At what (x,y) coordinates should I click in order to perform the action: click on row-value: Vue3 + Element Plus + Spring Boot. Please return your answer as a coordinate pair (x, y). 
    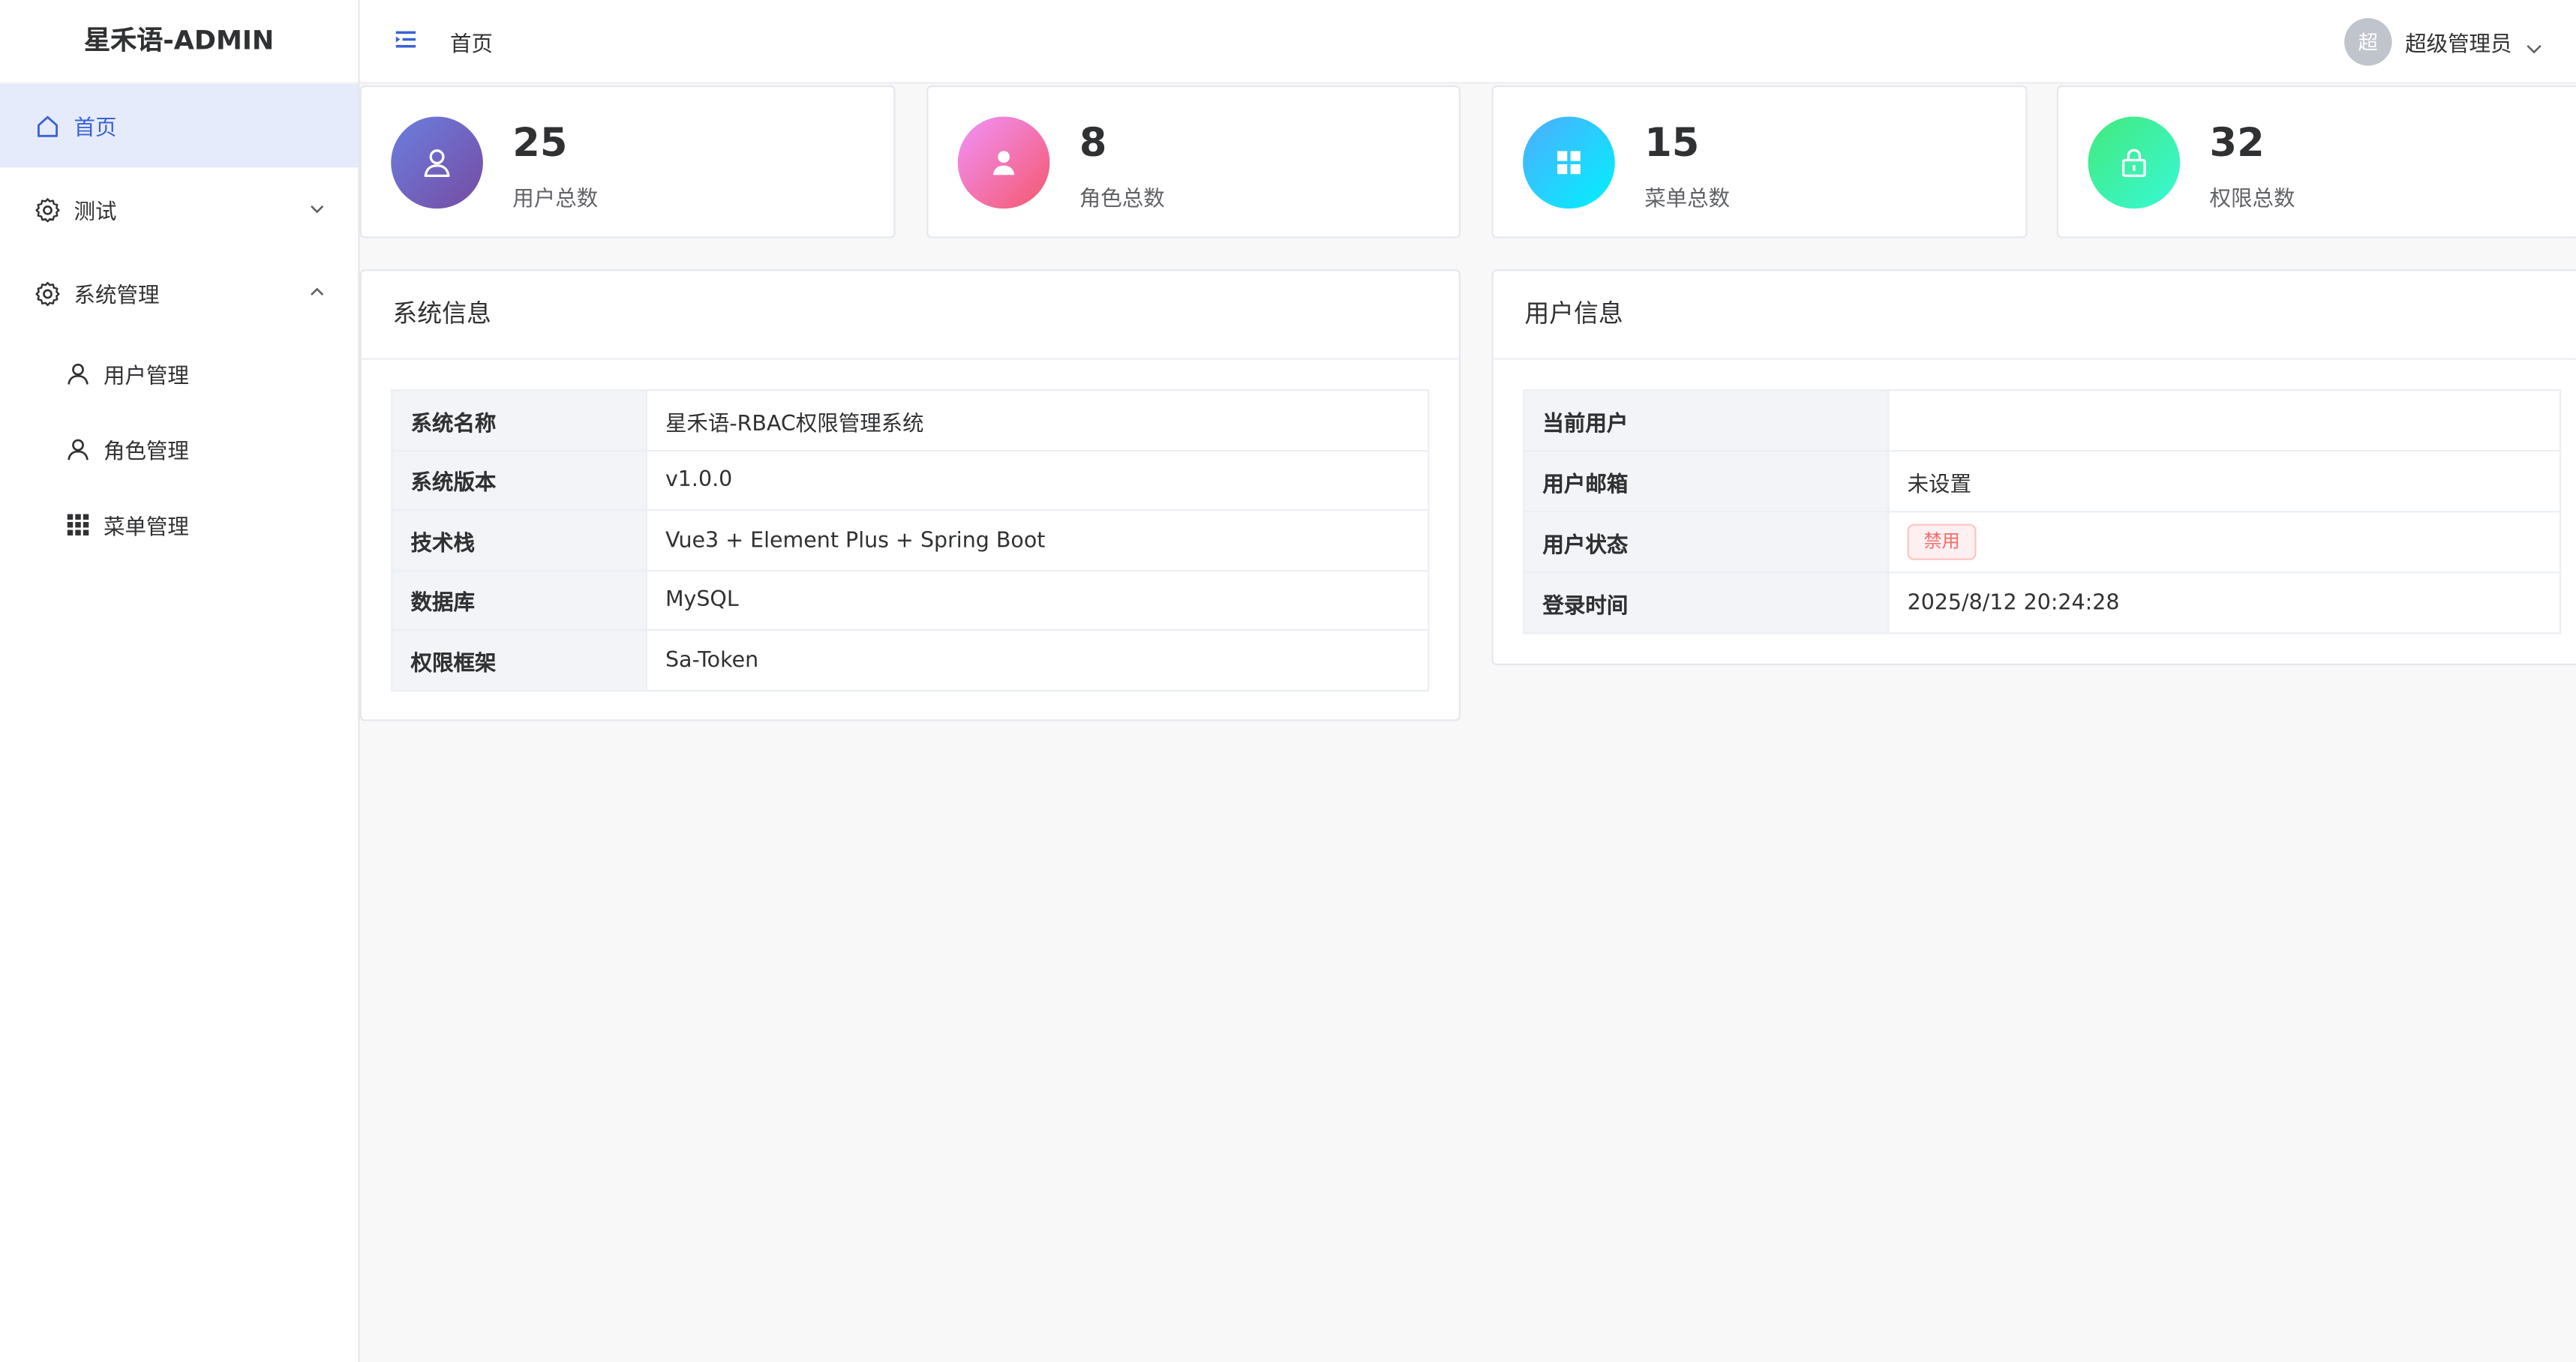
    Looking at the image, I should click on (1037, 540).